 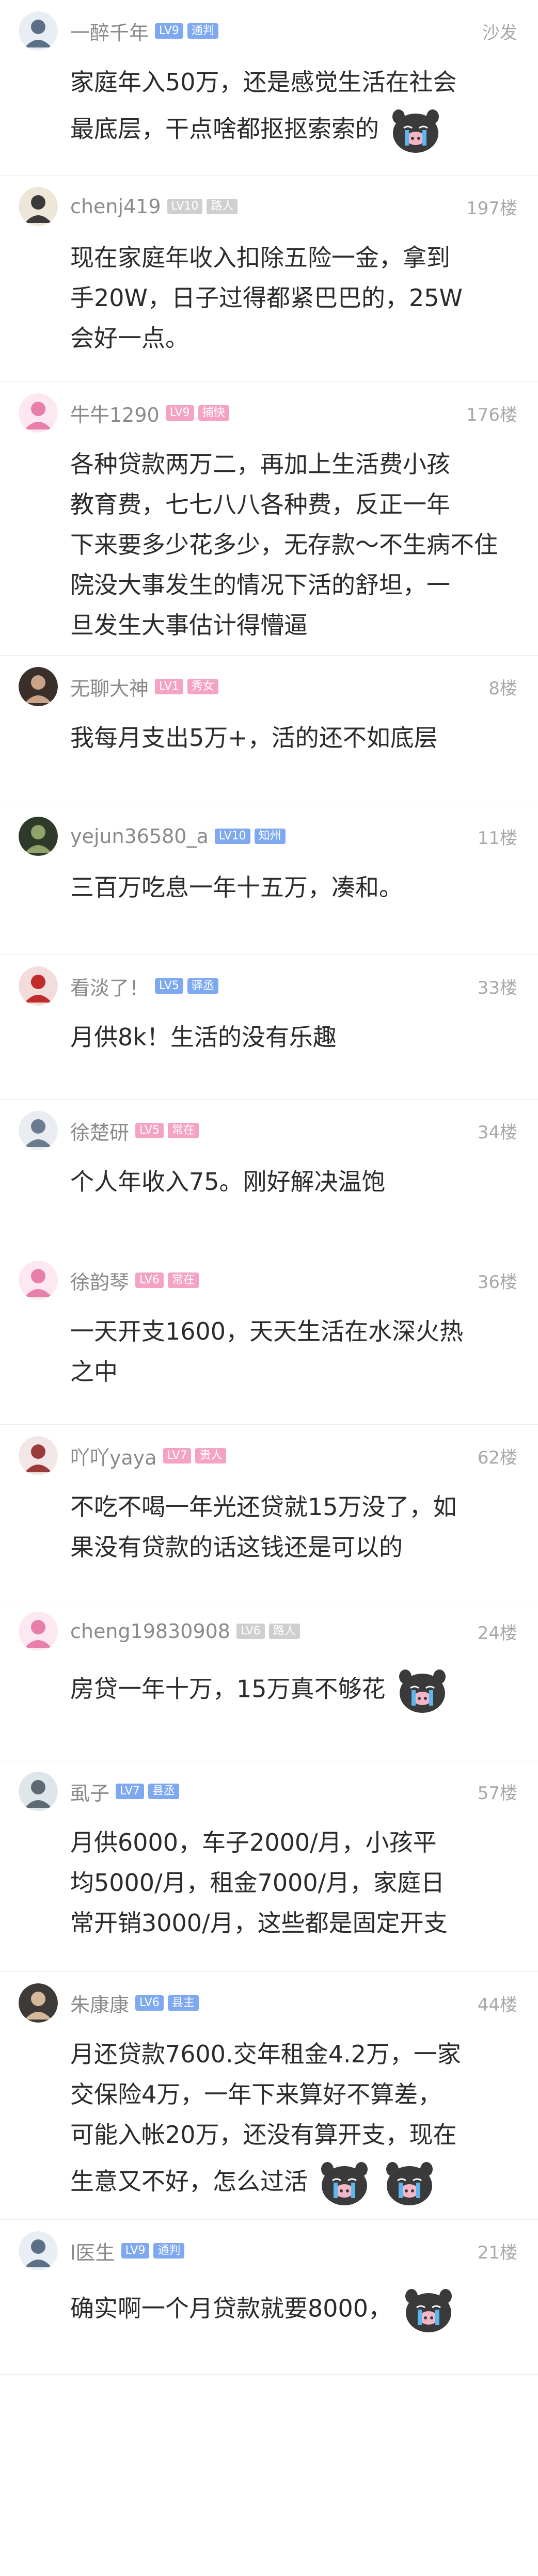 I want to click on post-header: 徐韵琴 LV6 常在 36楼, so click(x=268, y=1280).